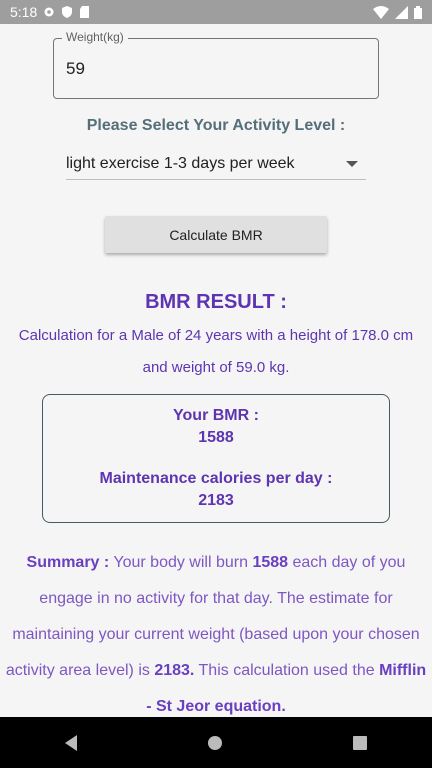 Image resolution: width=432 pixels, height=768 pixels. Describe the element at coordinates (216, 125) in the screenshot. I see `activity-level-title: Please Select Your Activity Level :` at that location.